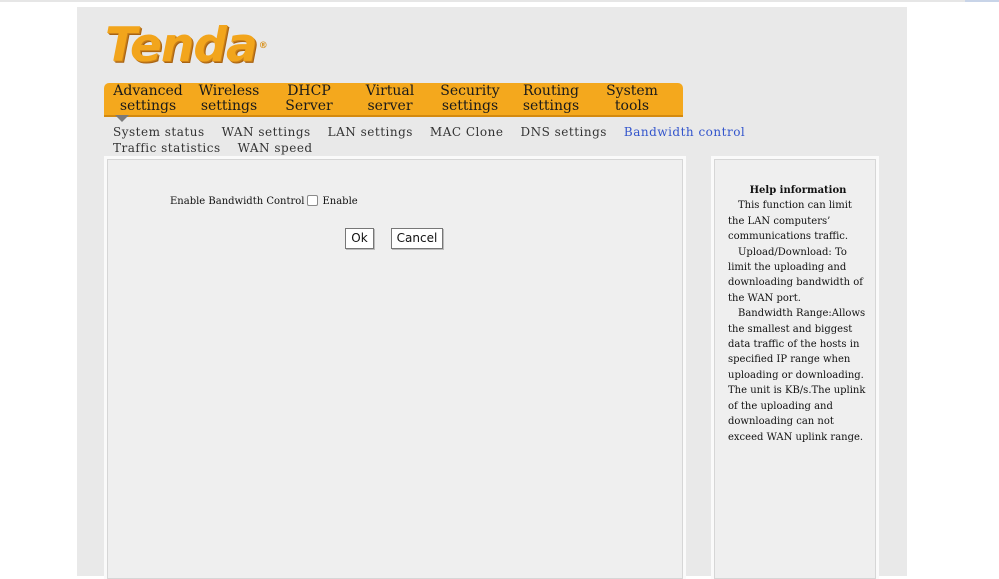 The height and width of the screenshot is (579, 999). Describe the element at coordinates (408, 148) in the screenshot. I see `sub-nav-row: Traffic statistics WAN speed` at that location.